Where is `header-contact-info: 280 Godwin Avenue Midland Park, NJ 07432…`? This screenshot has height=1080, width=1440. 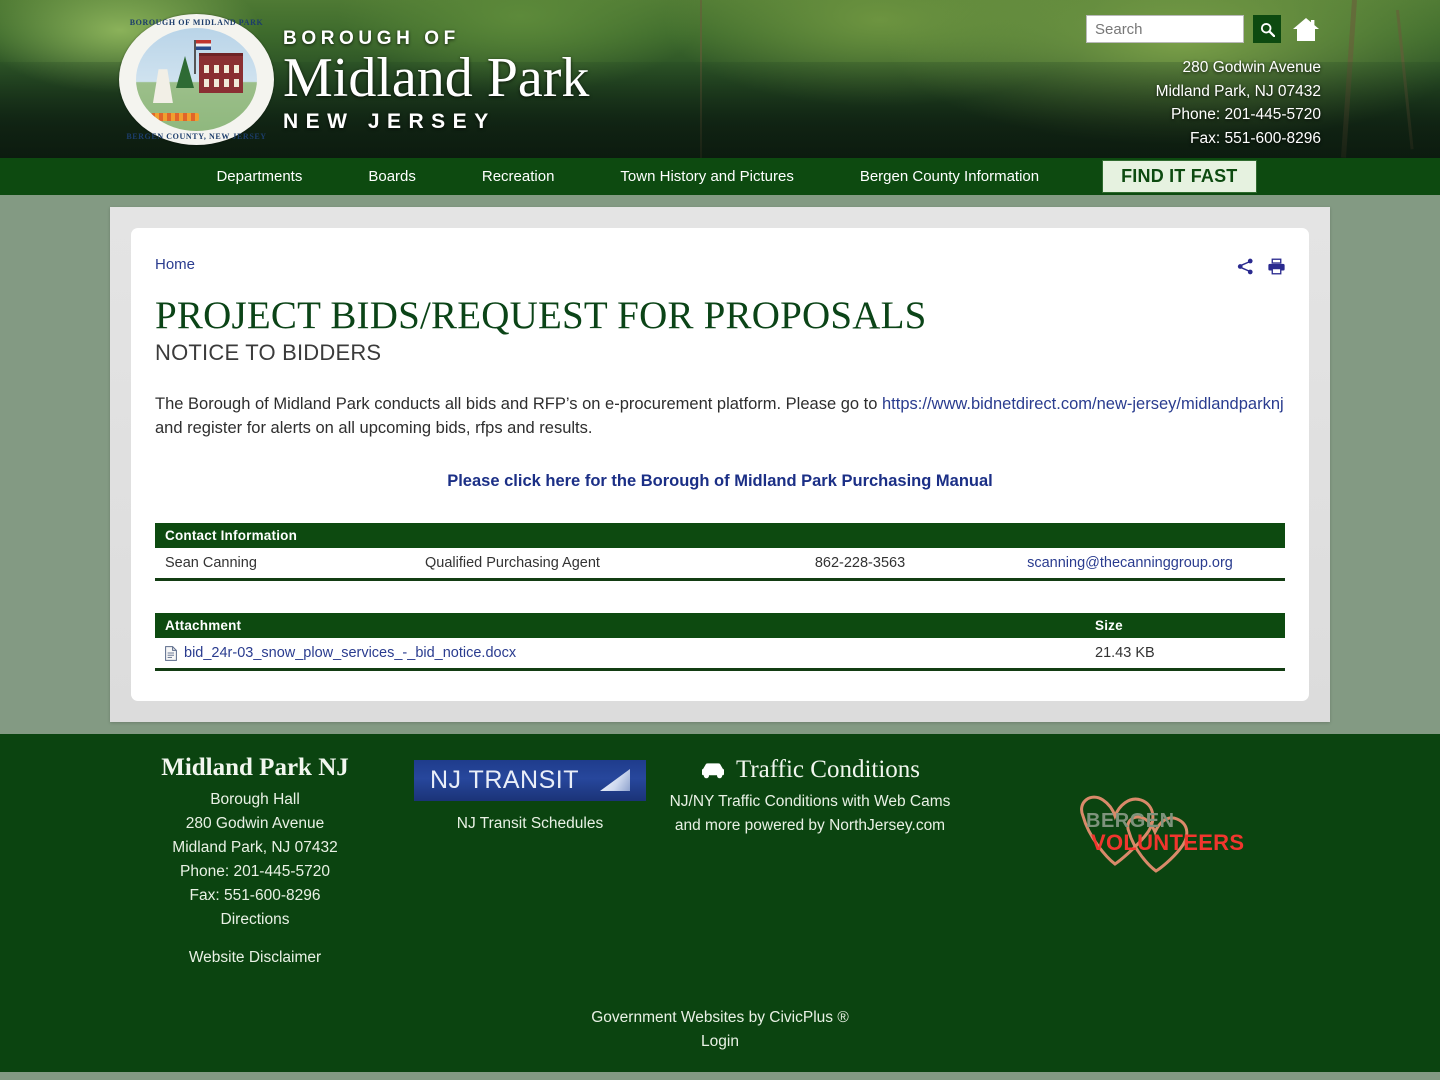
header-contact-info: 280 Godwin Avenue Midland Park, NJ 07432… is located at coordinates (1161, 103).